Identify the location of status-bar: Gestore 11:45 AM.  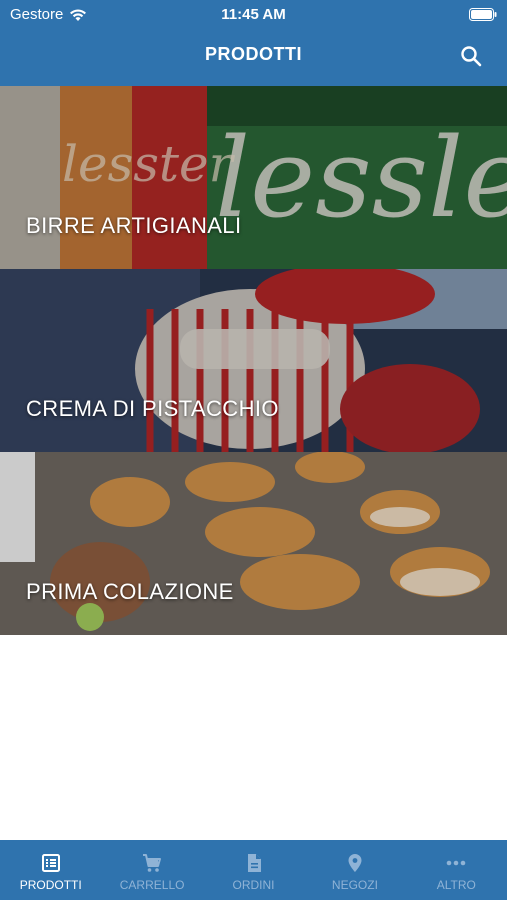
(253, 14).